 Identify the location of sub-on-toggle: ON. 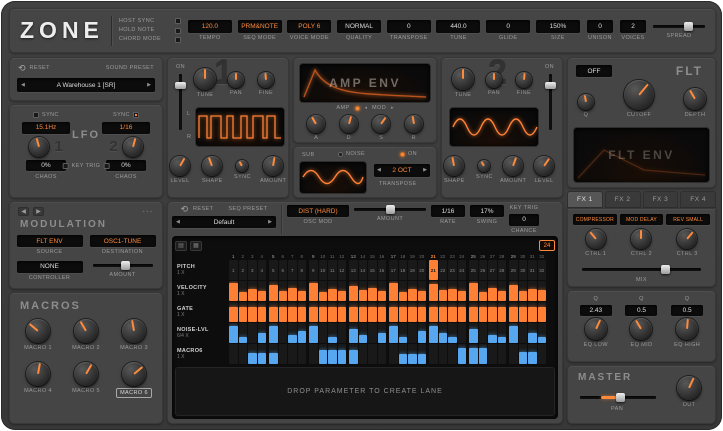
(408, 154).